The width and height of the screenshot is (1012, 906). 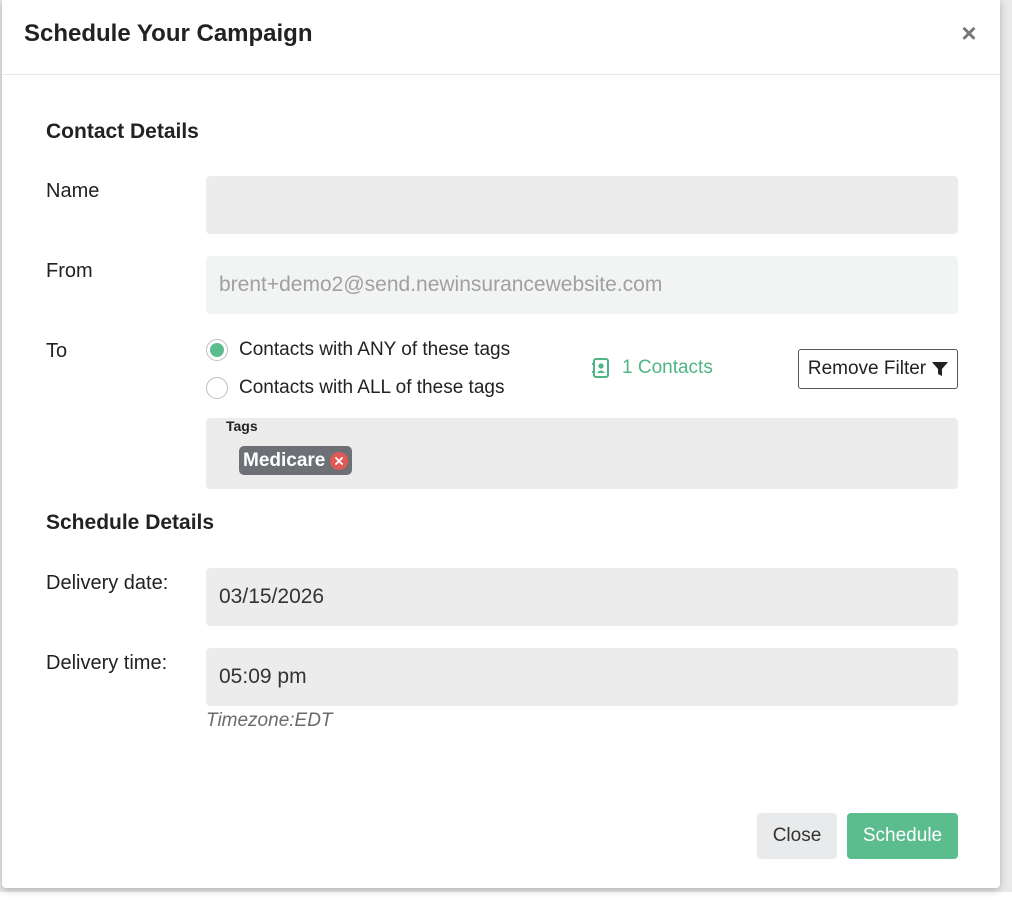 What do you see at coordinates (269, 720) in the screenshot?
I see `timezone-note: Timezone:EDT` at bounding box center [269, 720].